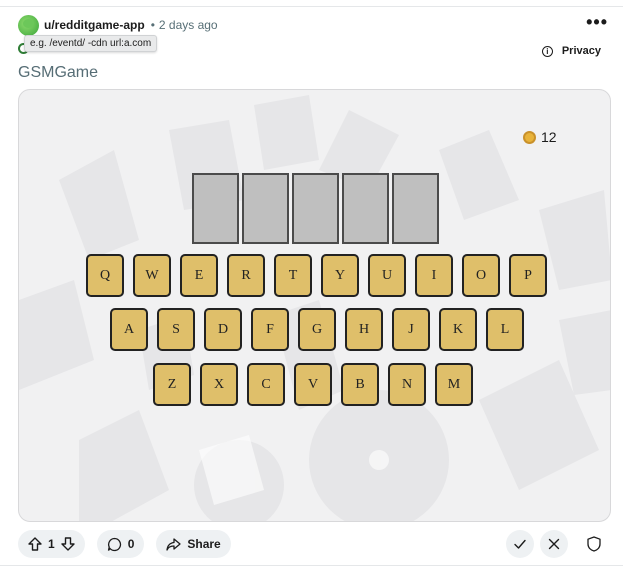 The height and width of the screenshot is (573, 623). What do you see at coordinates (266, 384) in the screenshot?
I see `key-c: C` at bounding box center [266, 384].